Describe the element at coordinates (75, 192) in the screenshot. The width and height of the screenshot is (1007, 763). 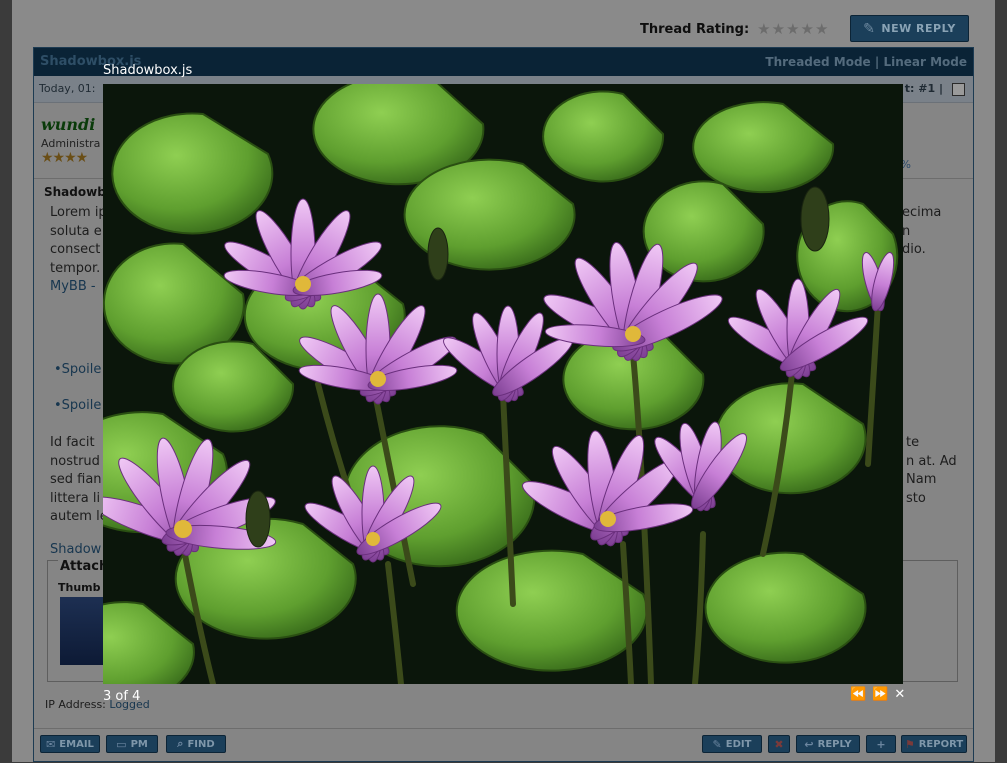
I see `post-subject: Shadowb` at that location.